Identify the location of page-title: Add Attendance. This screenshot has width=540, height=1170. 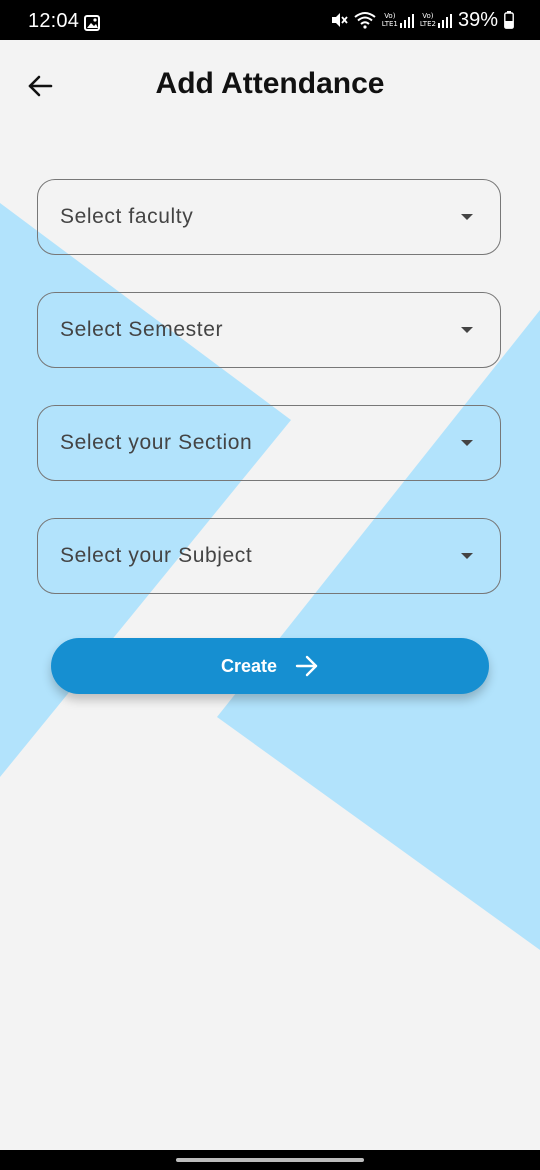
(270, 83).